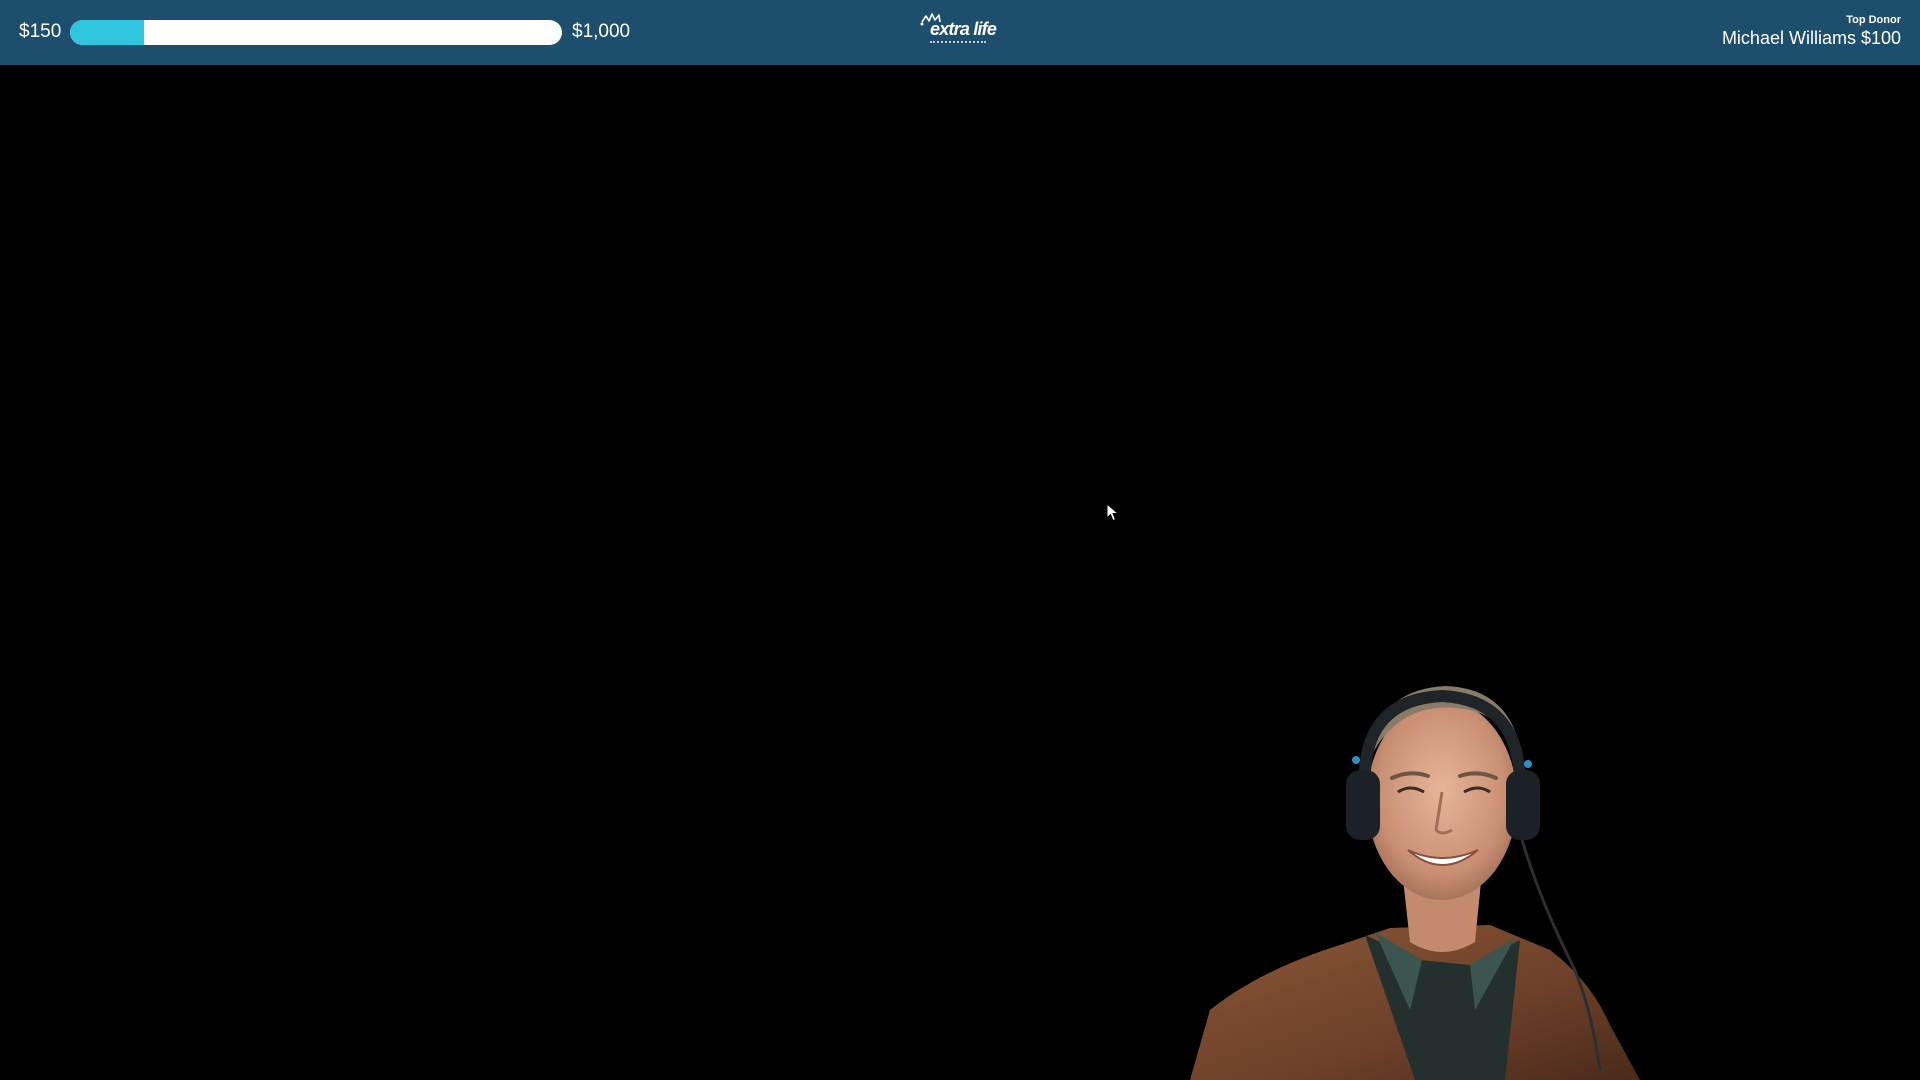  I want to click on donation-progress-bar, so click(316, 32).